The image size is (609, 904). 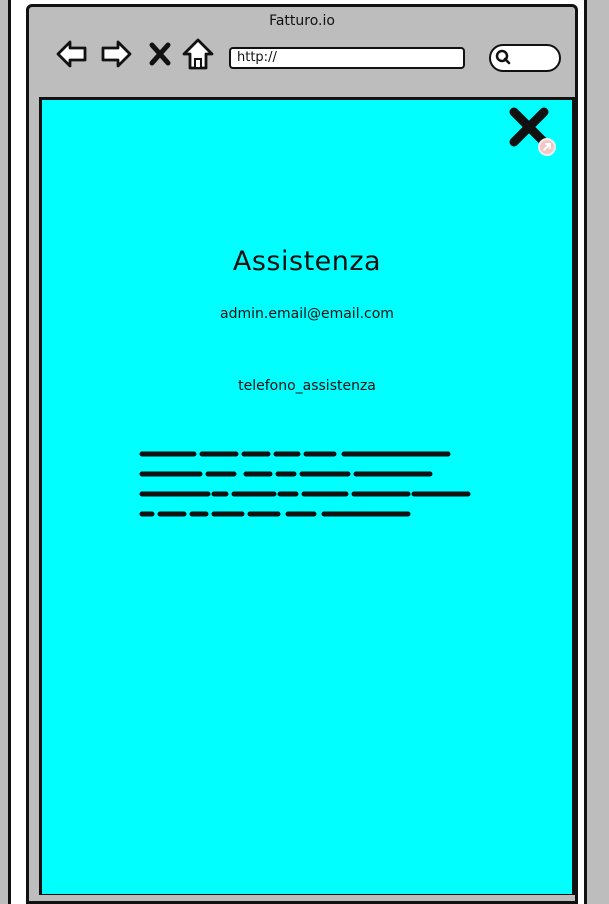 I want to click on close-x-icon, so click(x=533, y=131).